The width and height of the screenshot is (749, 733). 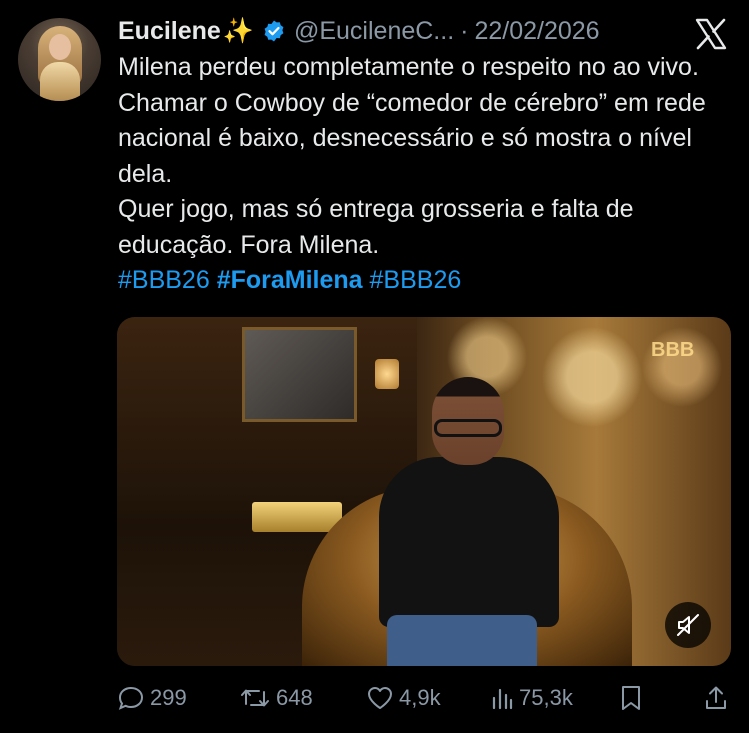 What do you see at coordinates (468, 428) in the screenshot?
I see `video-person-glasses` at bounding box center [468, 428].